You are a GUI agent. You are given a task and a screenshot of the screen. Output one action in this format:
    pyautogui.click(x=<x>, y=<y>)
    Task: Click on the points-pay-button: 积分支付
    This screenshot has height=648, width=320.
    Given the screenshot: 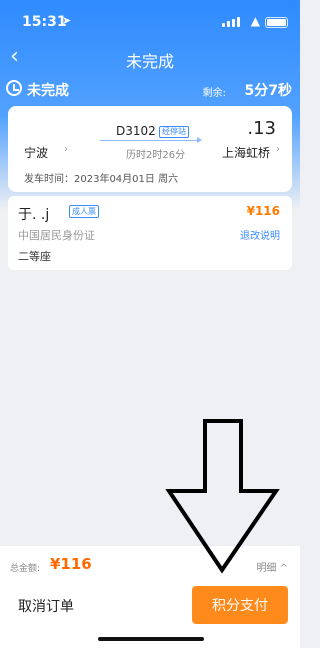 What is the action you would take?
    pyautogui.click(x=240, y=605)
    